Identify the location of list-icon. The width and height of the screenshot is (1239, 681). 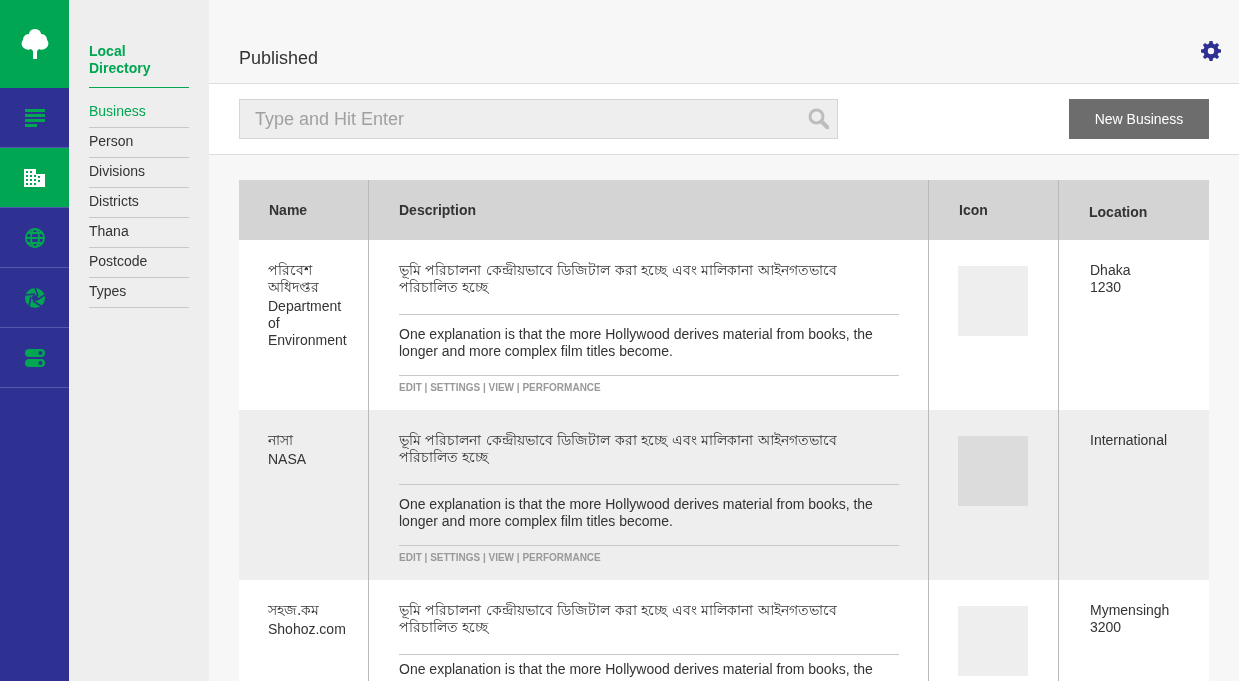
(34, 117).